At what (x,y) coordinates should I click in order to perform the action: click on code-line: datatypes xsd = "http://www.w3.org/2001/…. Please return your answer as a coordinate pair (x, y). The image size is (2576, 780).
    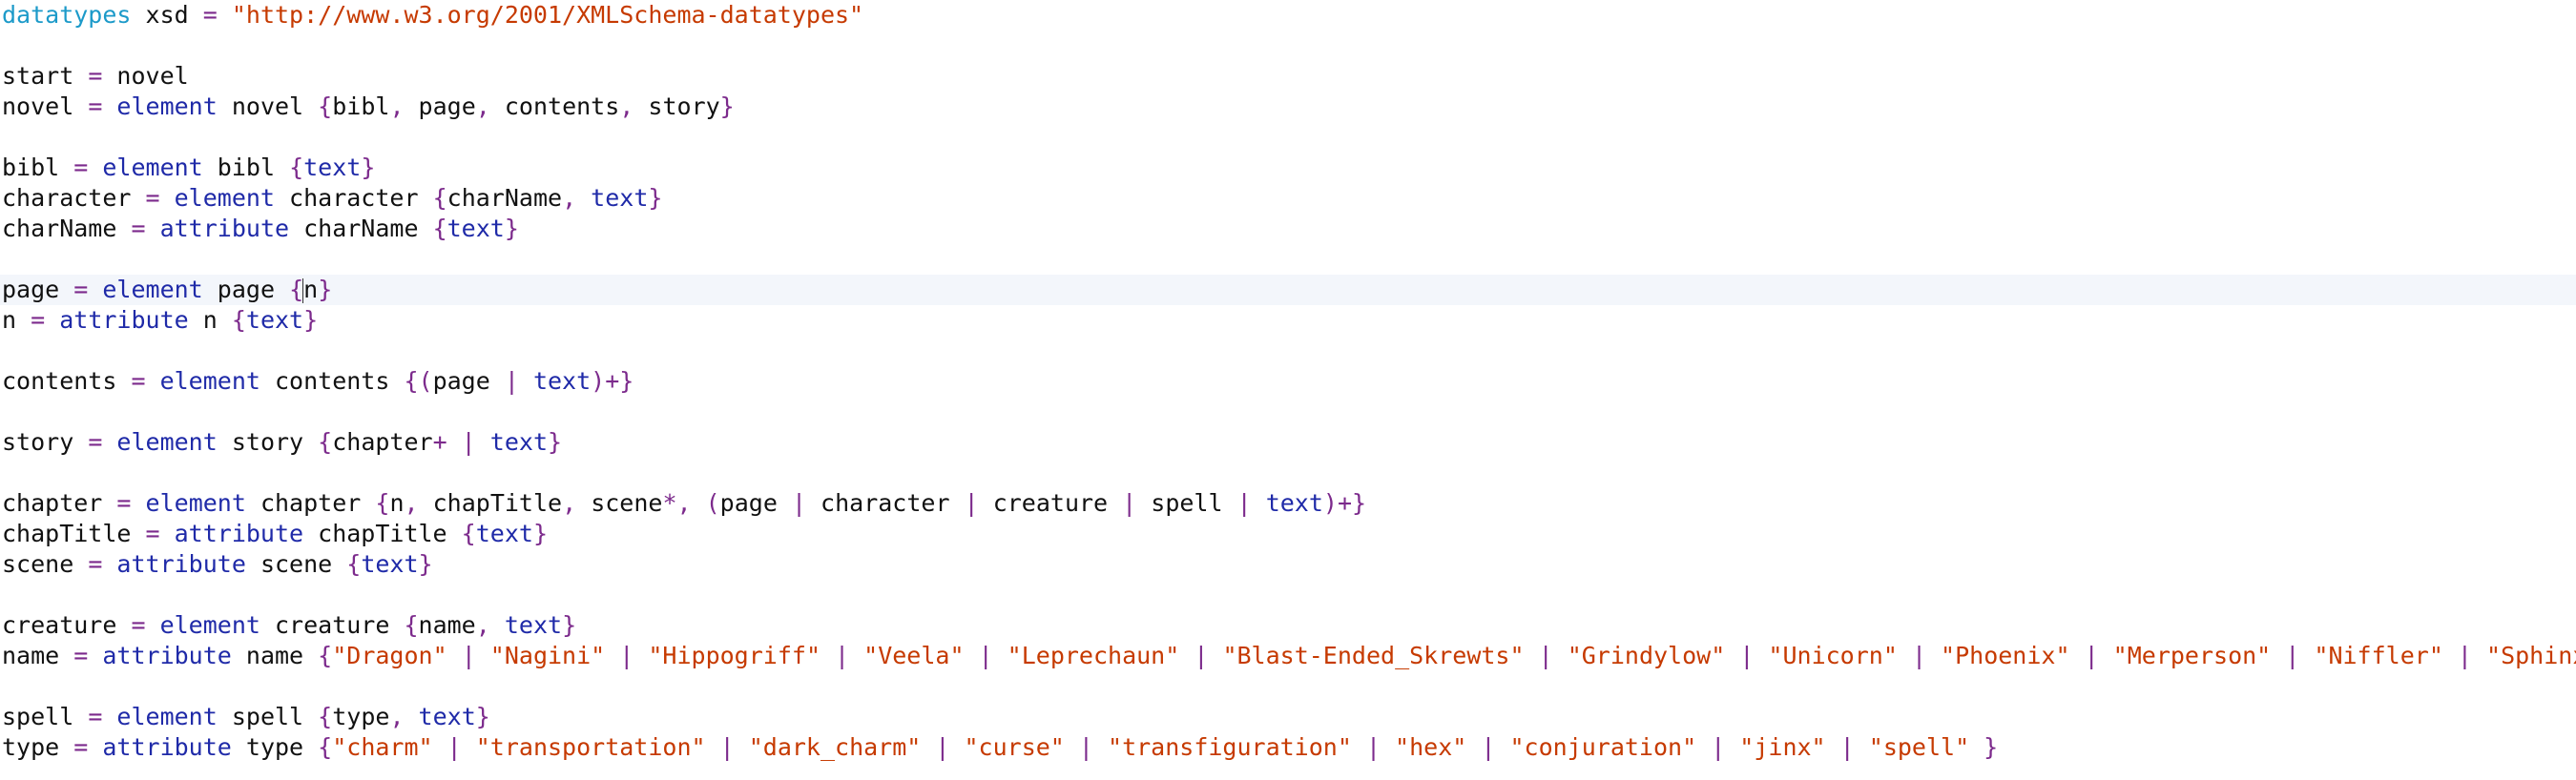
    Looking at the image, I should click on (1288, 15).